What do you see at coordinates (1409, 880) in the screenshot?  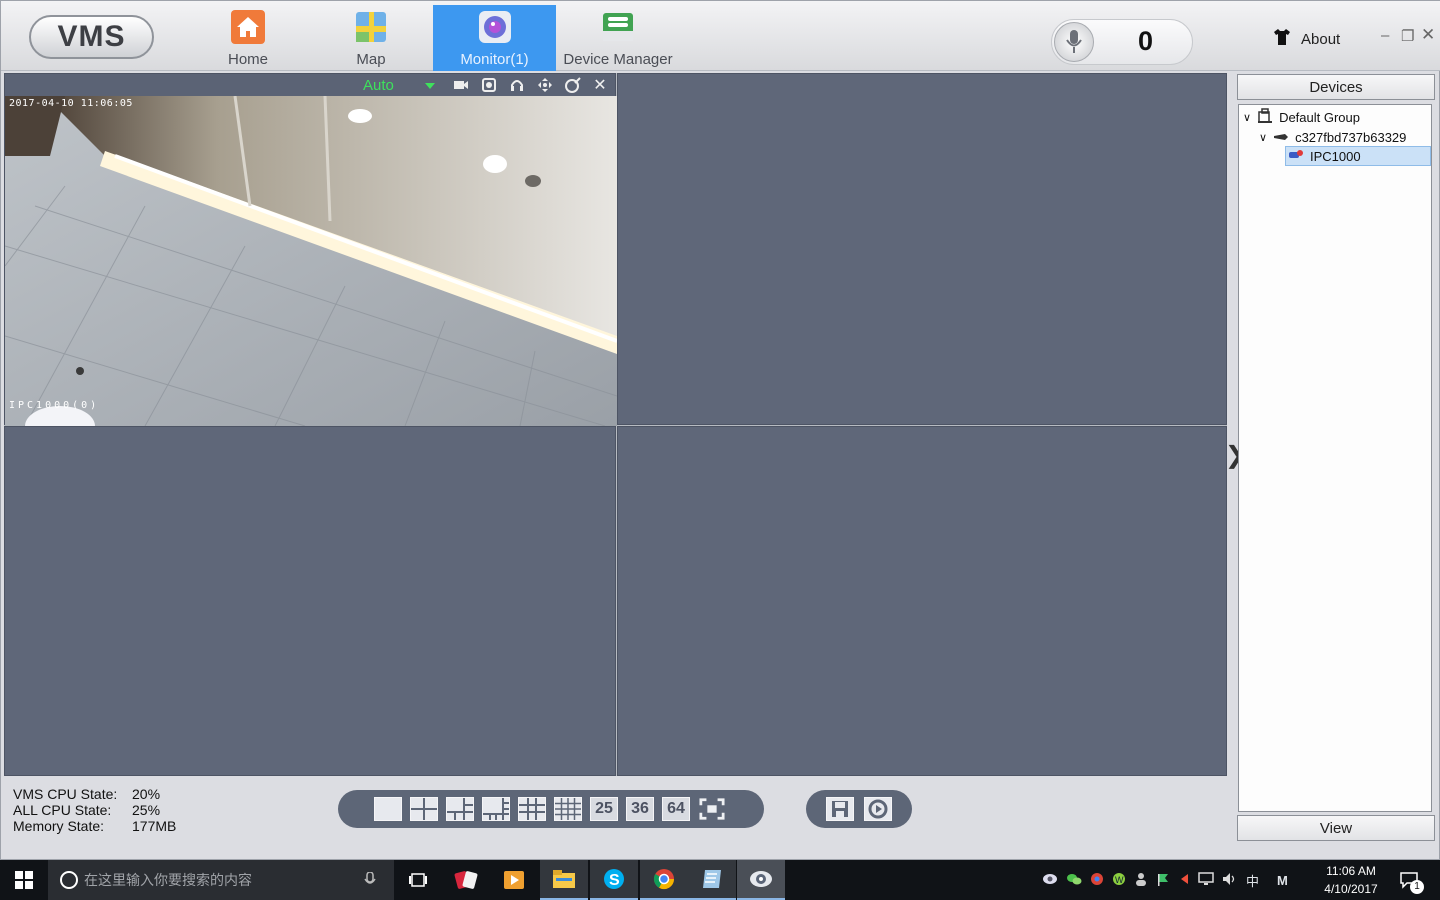 I see `notification-icon: 1` at bounding box center [1409, 880].